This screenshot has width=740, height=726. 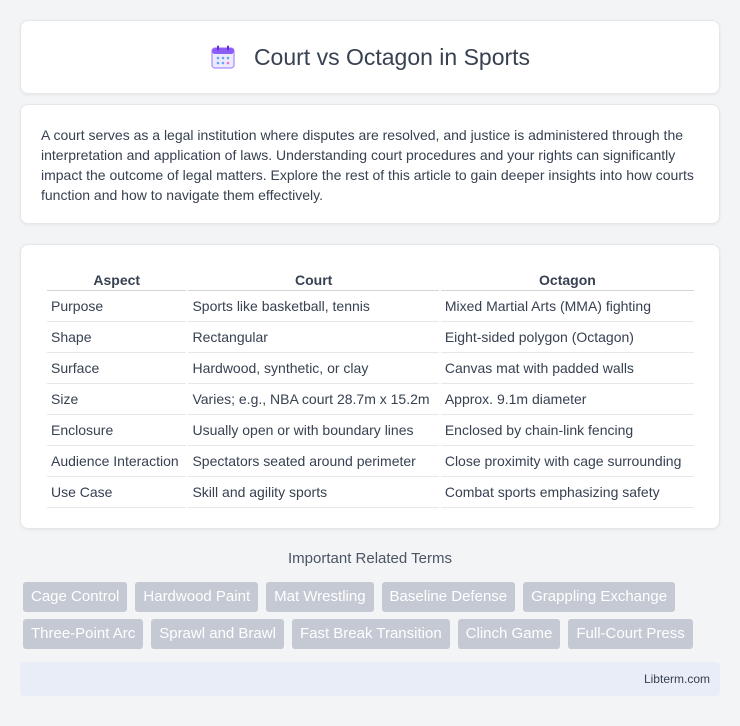 I want to click on table-cell: Purpose, so click(x=117, y=306).